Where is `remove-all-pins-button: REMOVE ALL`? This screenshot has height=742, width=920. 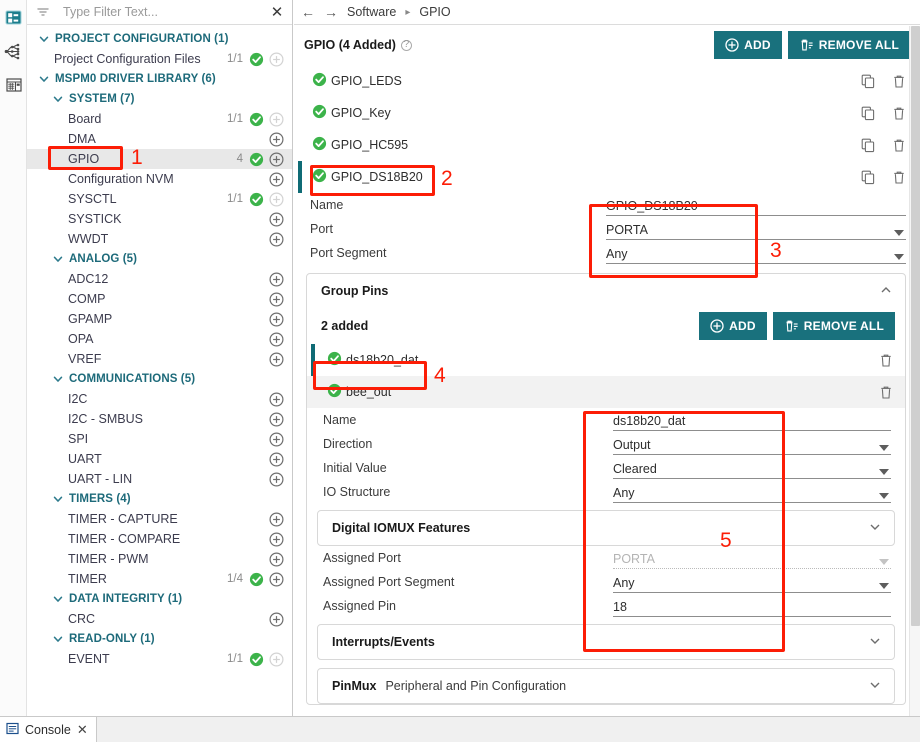
remove-all-pins-button: REMOVE ALL is located at coordinates (833, 326).